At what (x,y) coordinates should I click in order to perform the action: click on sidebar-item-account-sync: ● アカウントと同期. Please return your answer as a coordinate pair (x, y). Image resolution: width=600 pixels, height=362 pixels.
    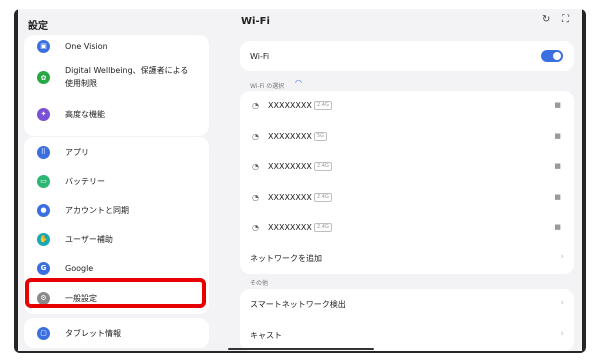
    Looking at the image, I should click on (116, 210).